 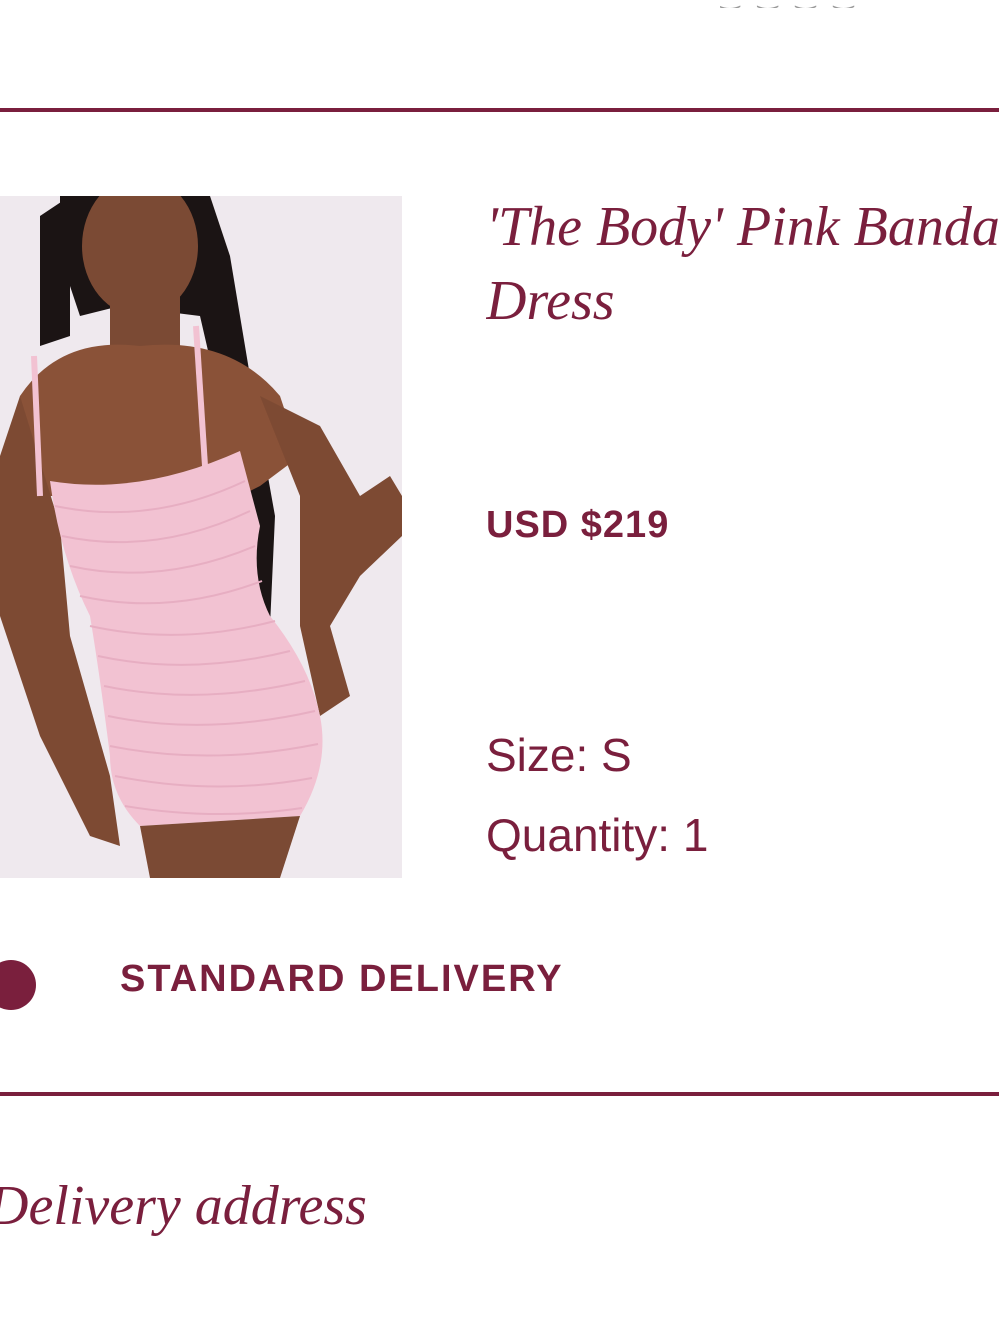 What do you see at coordinates (559, 755) in the screenshot?
I see `product-size: Size: S` at bounding box center [559, 755].